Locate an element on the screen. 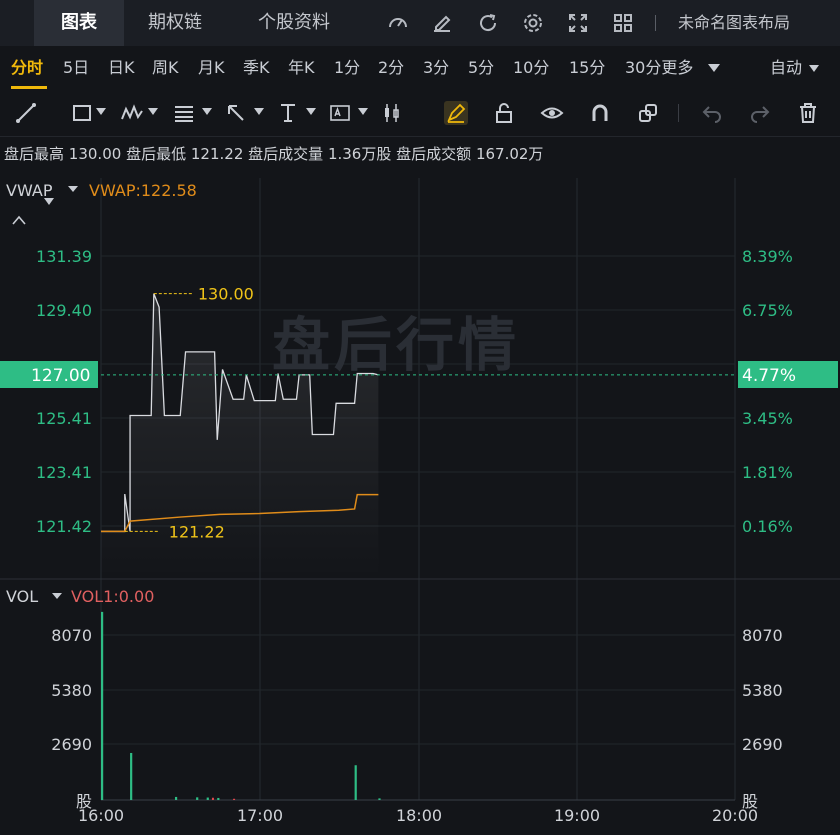 This screenshot has width=840, height=835. redo-icon is located at coordinates (760, 113).